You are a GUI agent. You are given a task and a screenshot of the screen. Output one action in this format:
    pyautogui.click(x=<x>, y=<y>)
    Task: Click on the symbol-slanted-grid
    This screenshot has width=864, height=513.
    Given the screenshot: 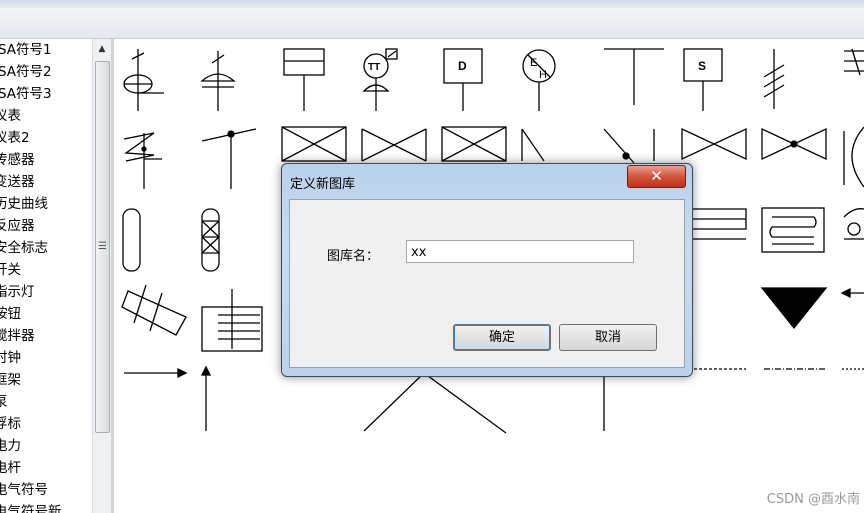 What is the action you would take?
    pyautogui.click(x=154, y=310)
    